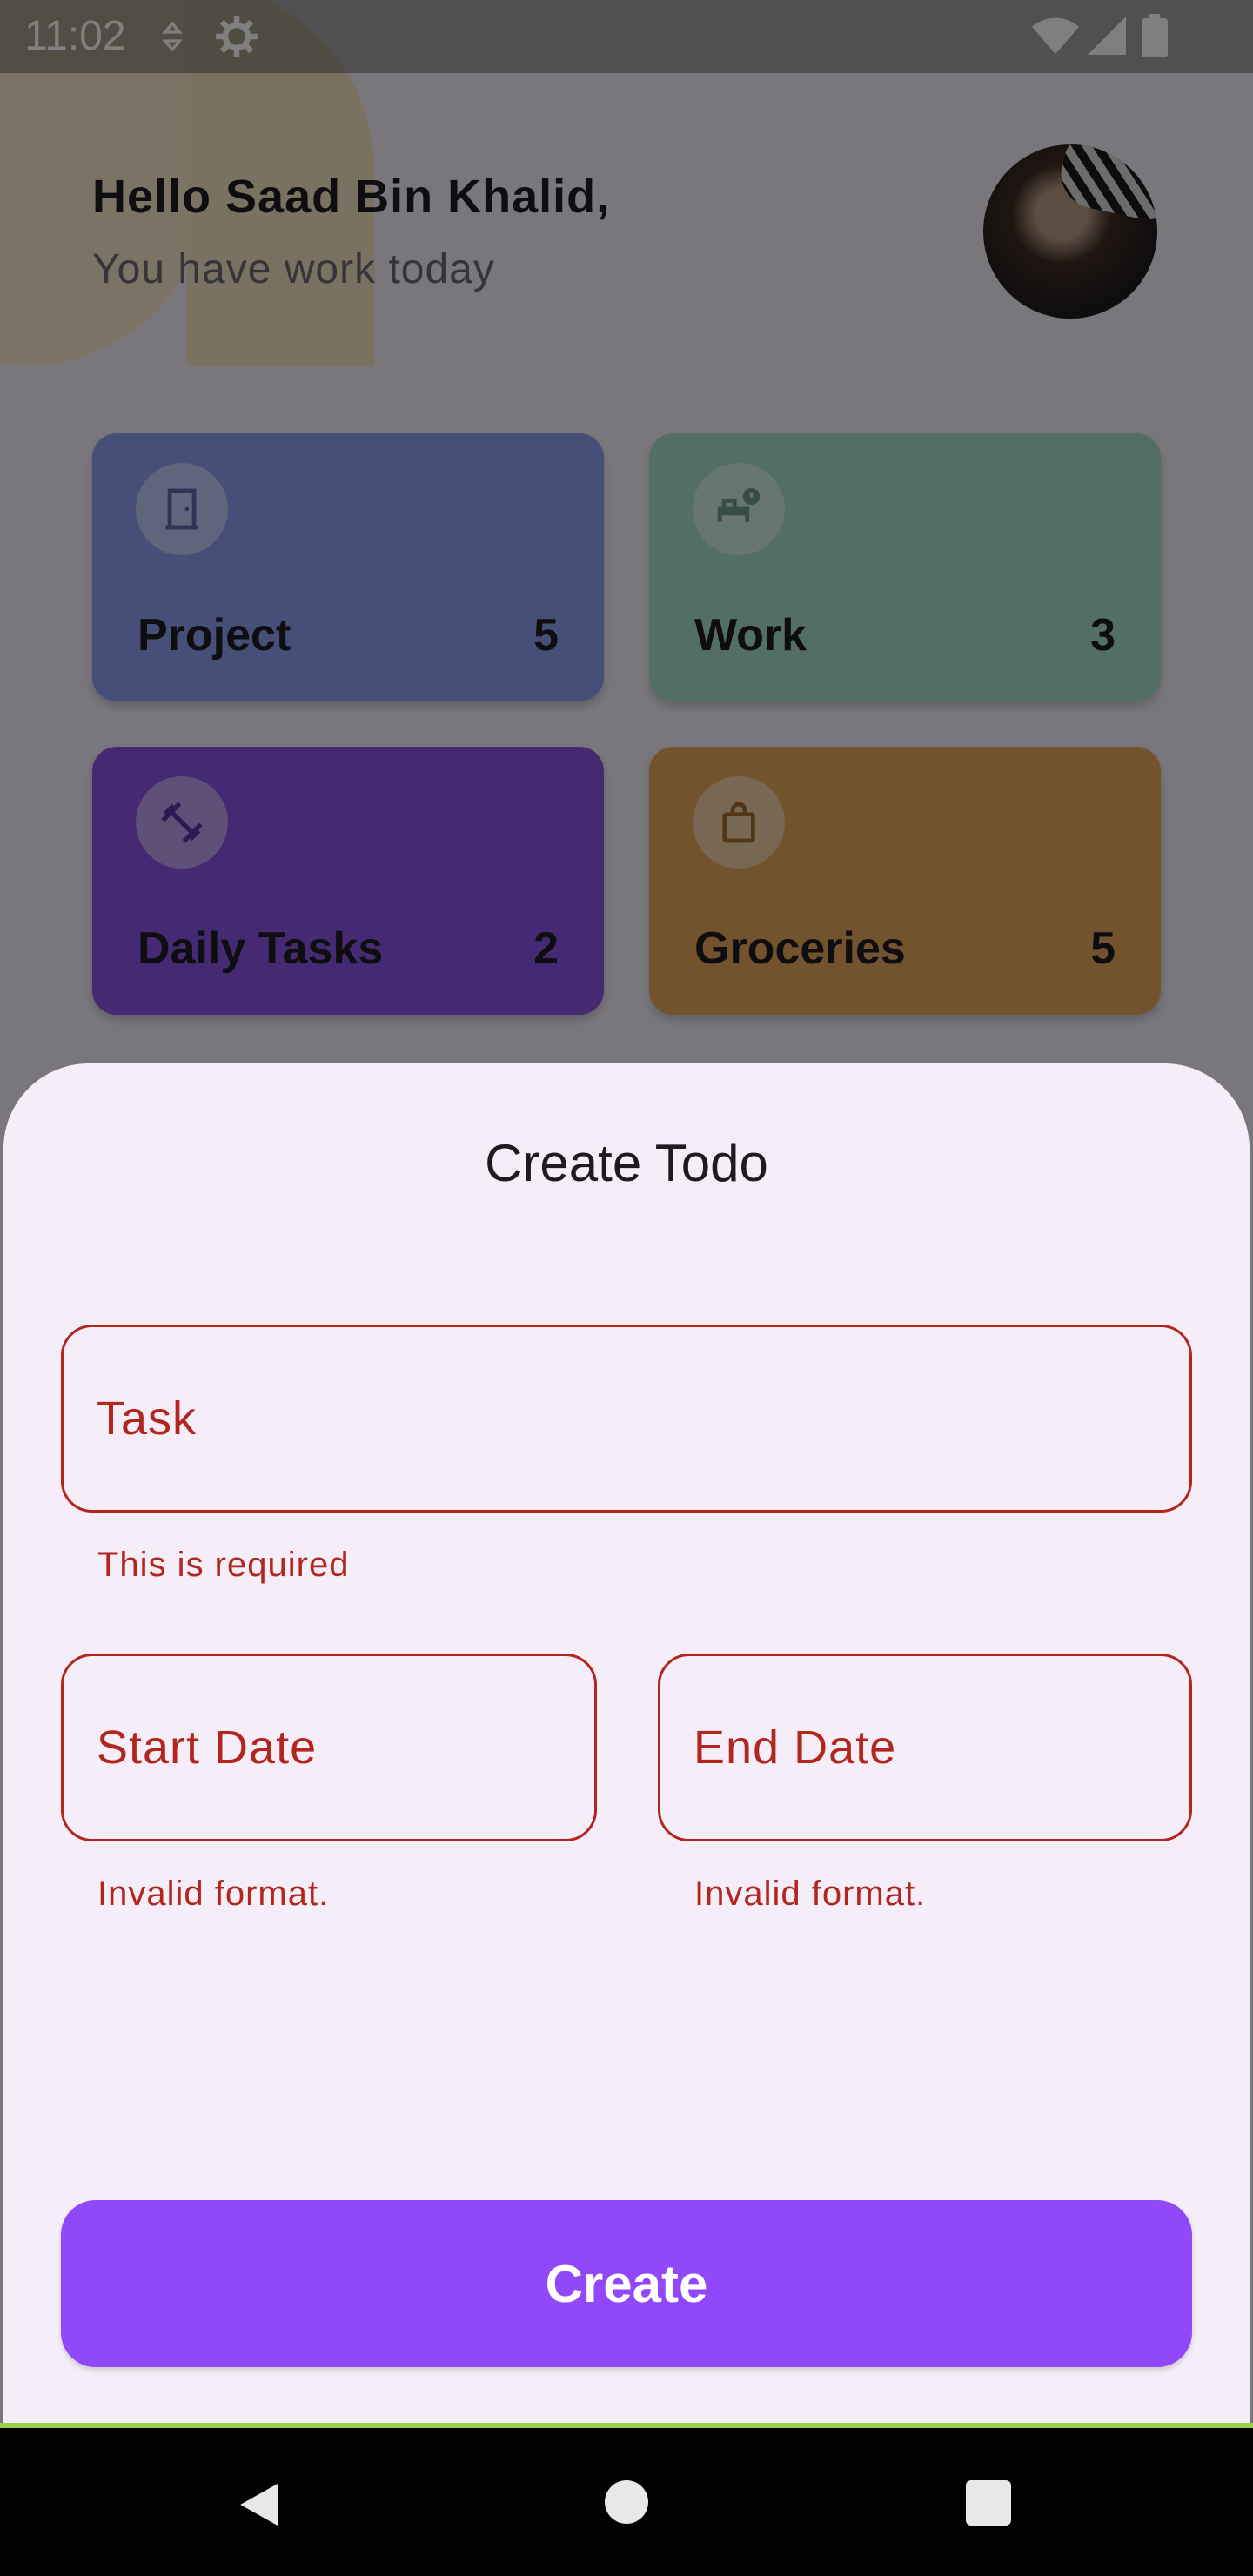  Describe the element at coordinates (626, 1163) in the screenshot. I see `sheet-title: Create Todo` at that location.